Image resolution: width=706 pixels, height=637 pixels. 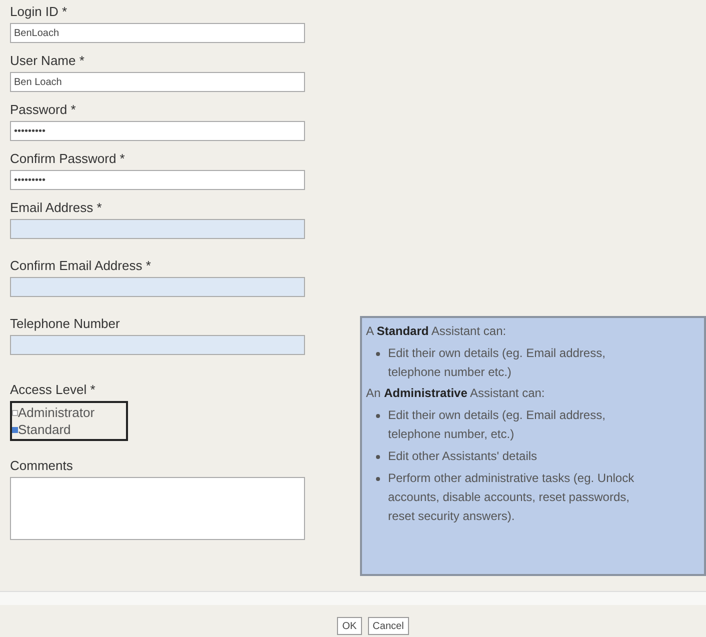 What do you see at coordinates (388, 626) in the screenshot?
I see `dialog-button: Cancel` at bounding box center [388, 626].